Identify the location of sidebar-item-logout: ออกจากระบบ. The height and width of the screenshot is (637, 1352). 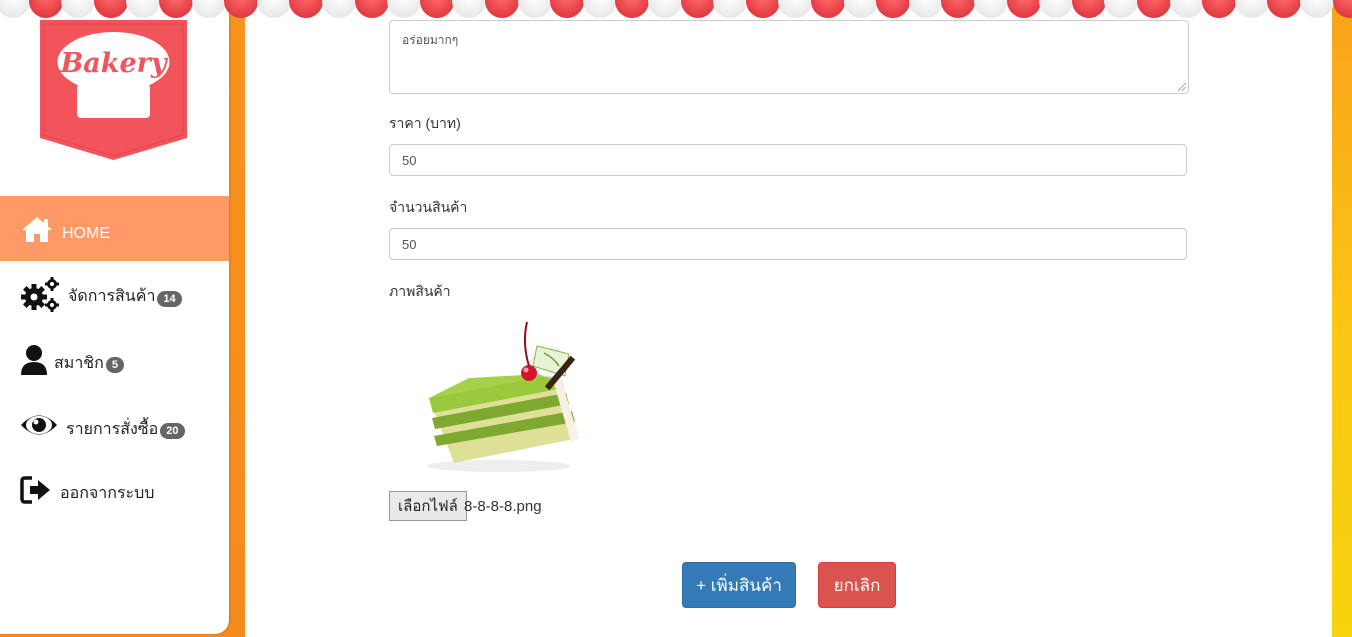
(114, 489).